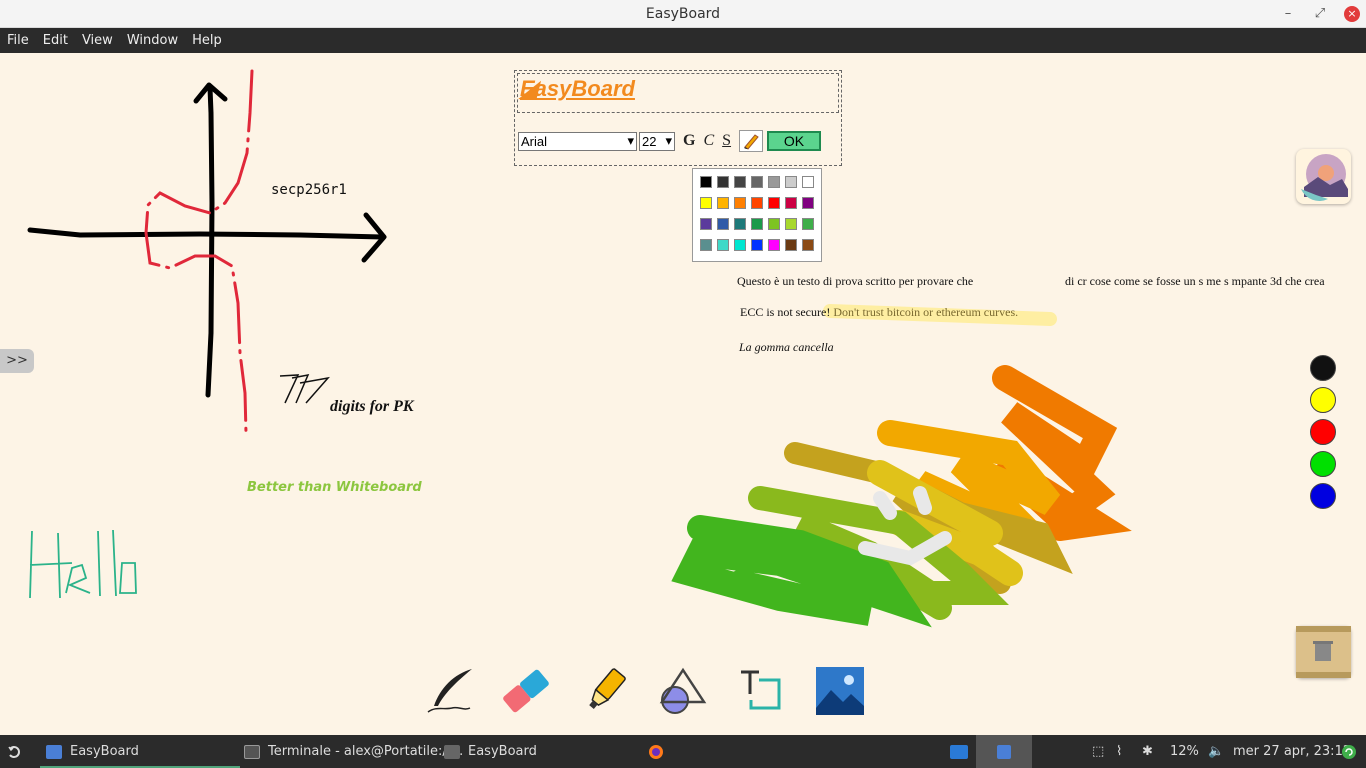  Describe the element at coordinates (15, 751) in the screenshot. I see `app-menu-icon` at that location.